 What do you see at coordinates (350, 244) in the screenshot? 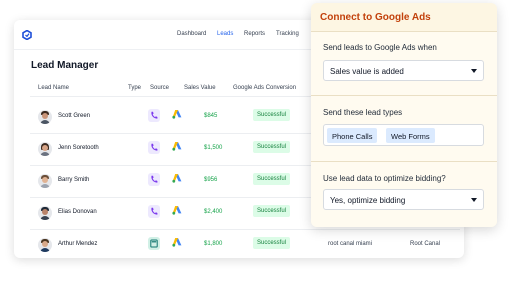
I see `keyword: root canal miami` at bounding box center [350, 244].